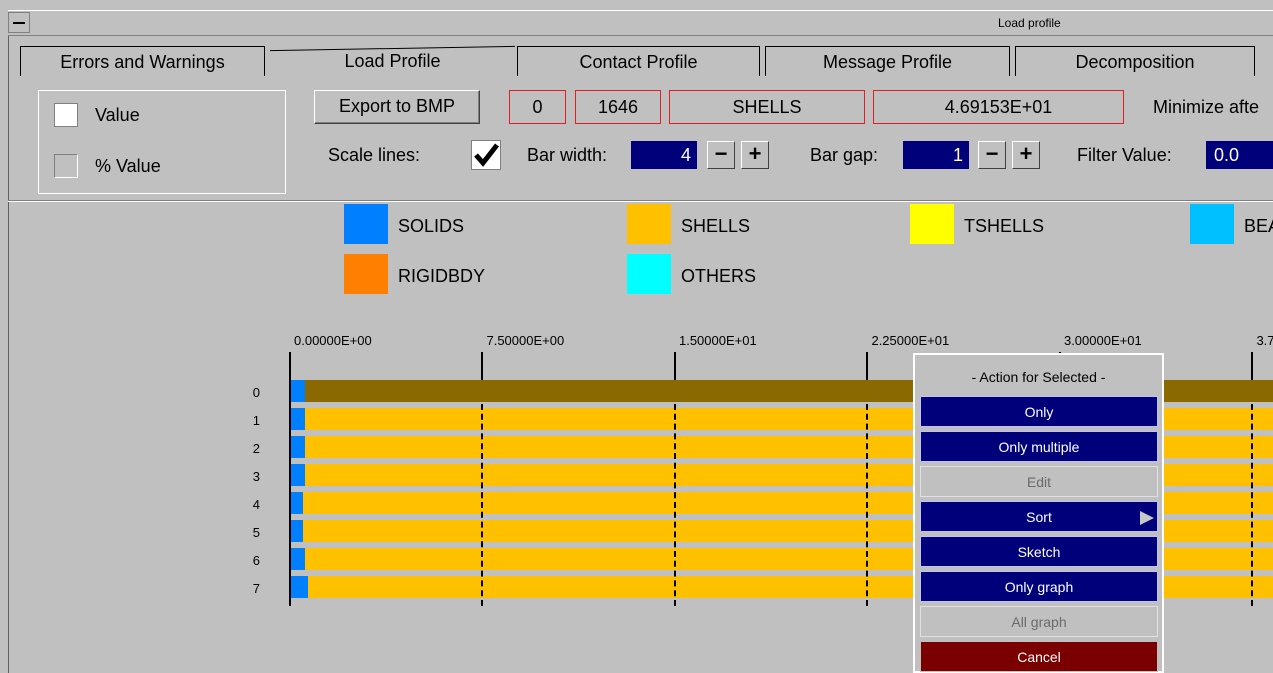 The image size is (1273, 673). I want to click on legend-label: SOLIDS, so click(431, 226).